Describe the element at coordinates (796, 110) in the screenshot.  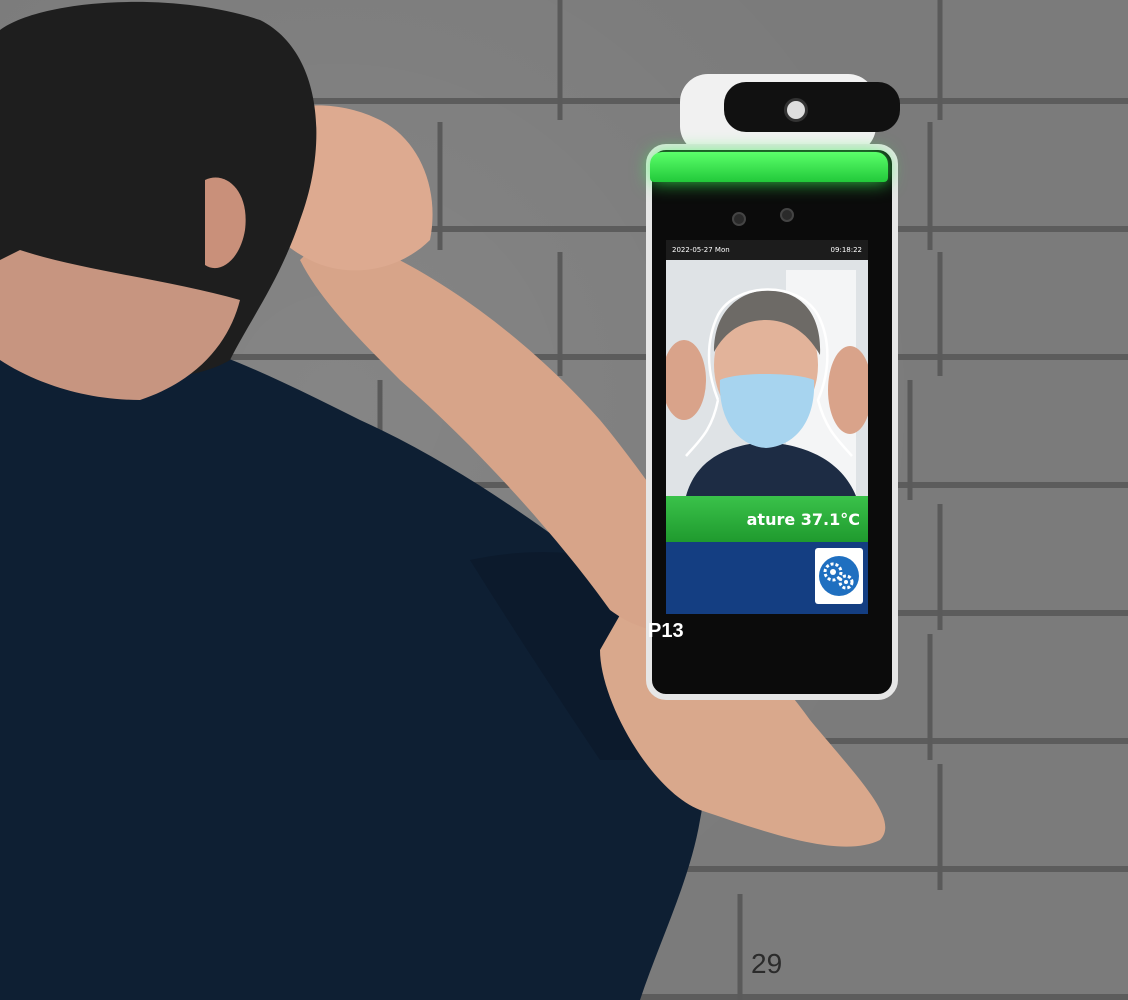
I see `camera-lens-icon` at that location.